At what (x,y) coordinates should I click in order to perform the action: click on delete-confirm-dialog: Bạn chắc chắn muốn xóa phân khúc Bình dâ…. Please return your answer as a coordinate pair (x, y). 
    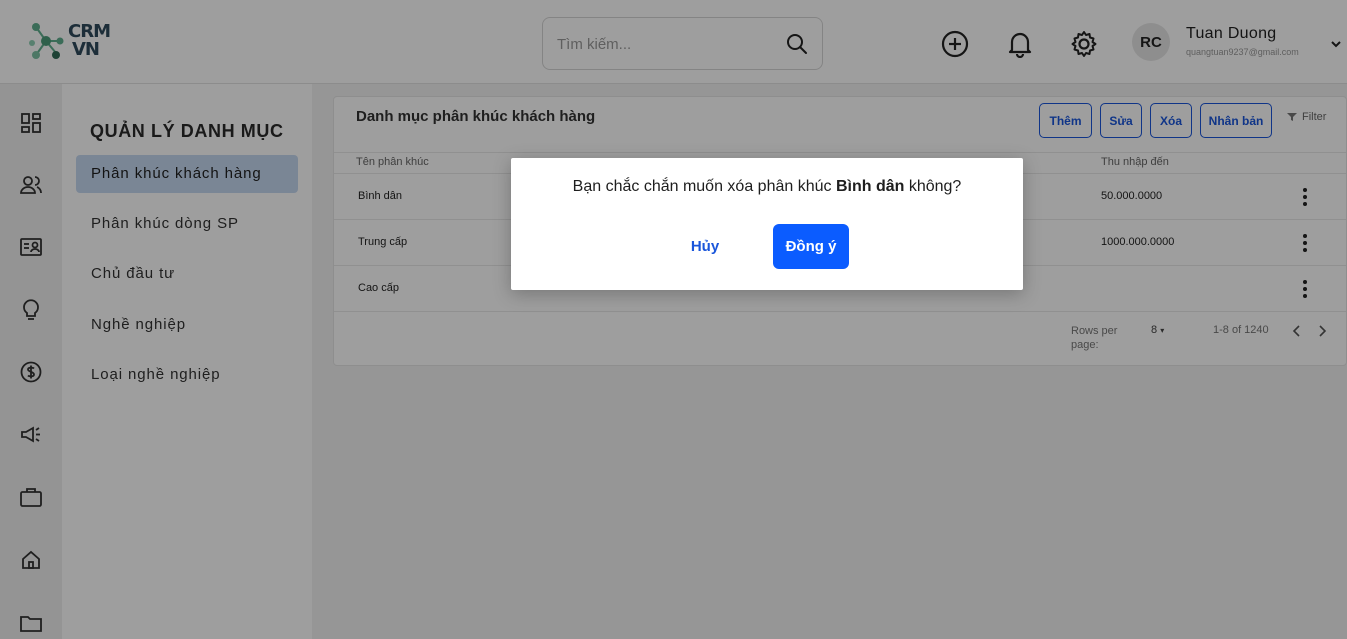
    Looking at the image, I should click on (767, 224).